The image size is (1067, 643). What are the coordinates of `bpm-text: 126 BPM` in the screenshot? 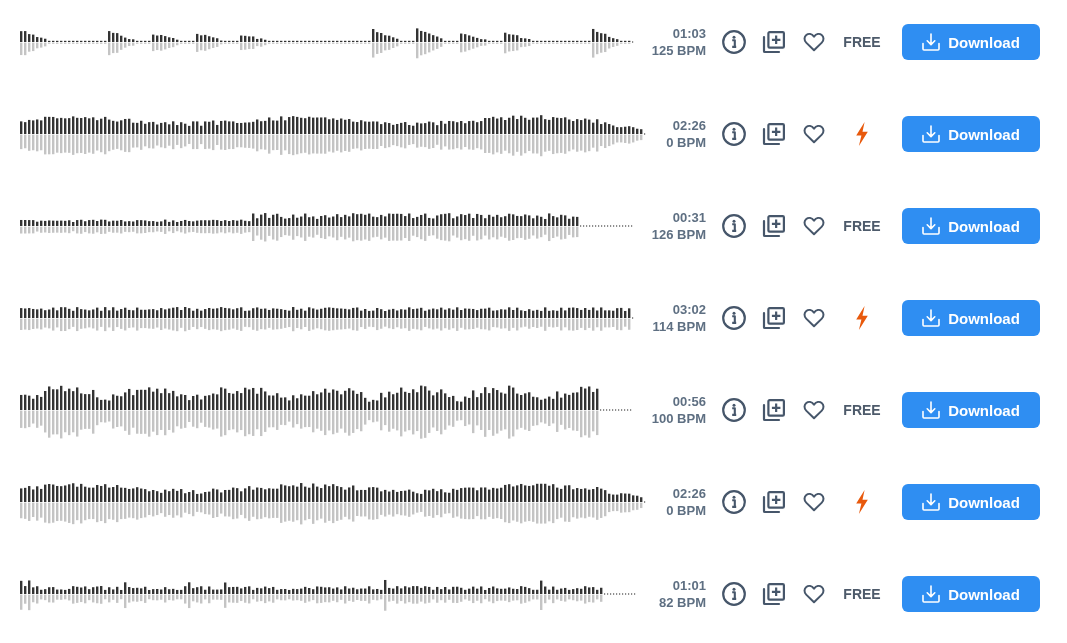 It's located at (678, 234).